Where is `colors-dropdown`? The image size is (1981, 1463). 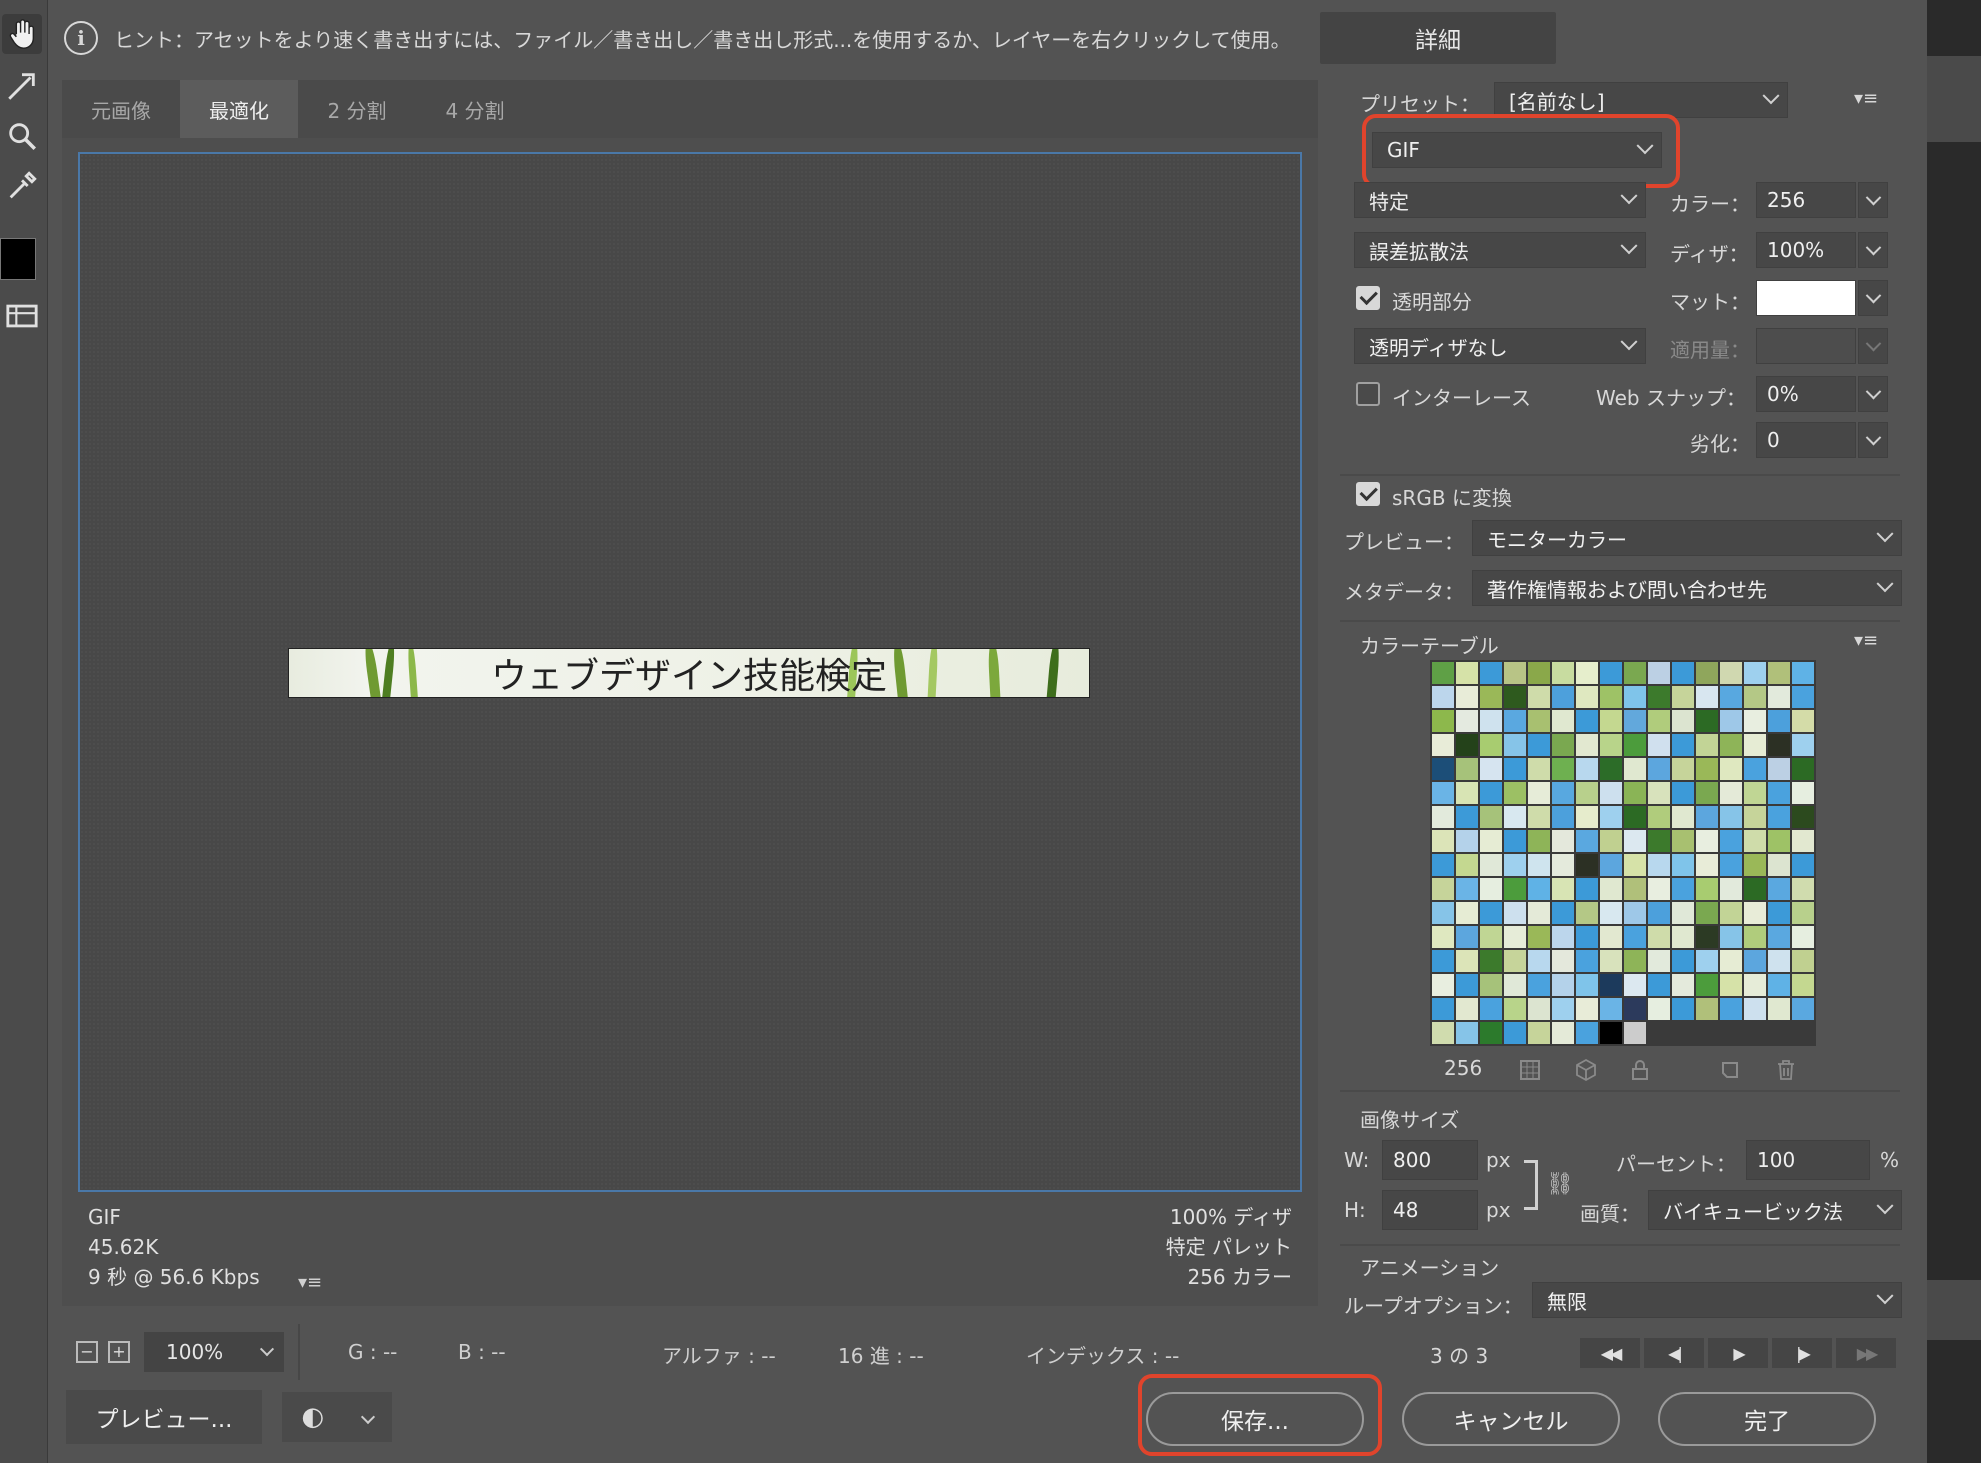 colors-dropdown is located at coordinates (1873, 200).